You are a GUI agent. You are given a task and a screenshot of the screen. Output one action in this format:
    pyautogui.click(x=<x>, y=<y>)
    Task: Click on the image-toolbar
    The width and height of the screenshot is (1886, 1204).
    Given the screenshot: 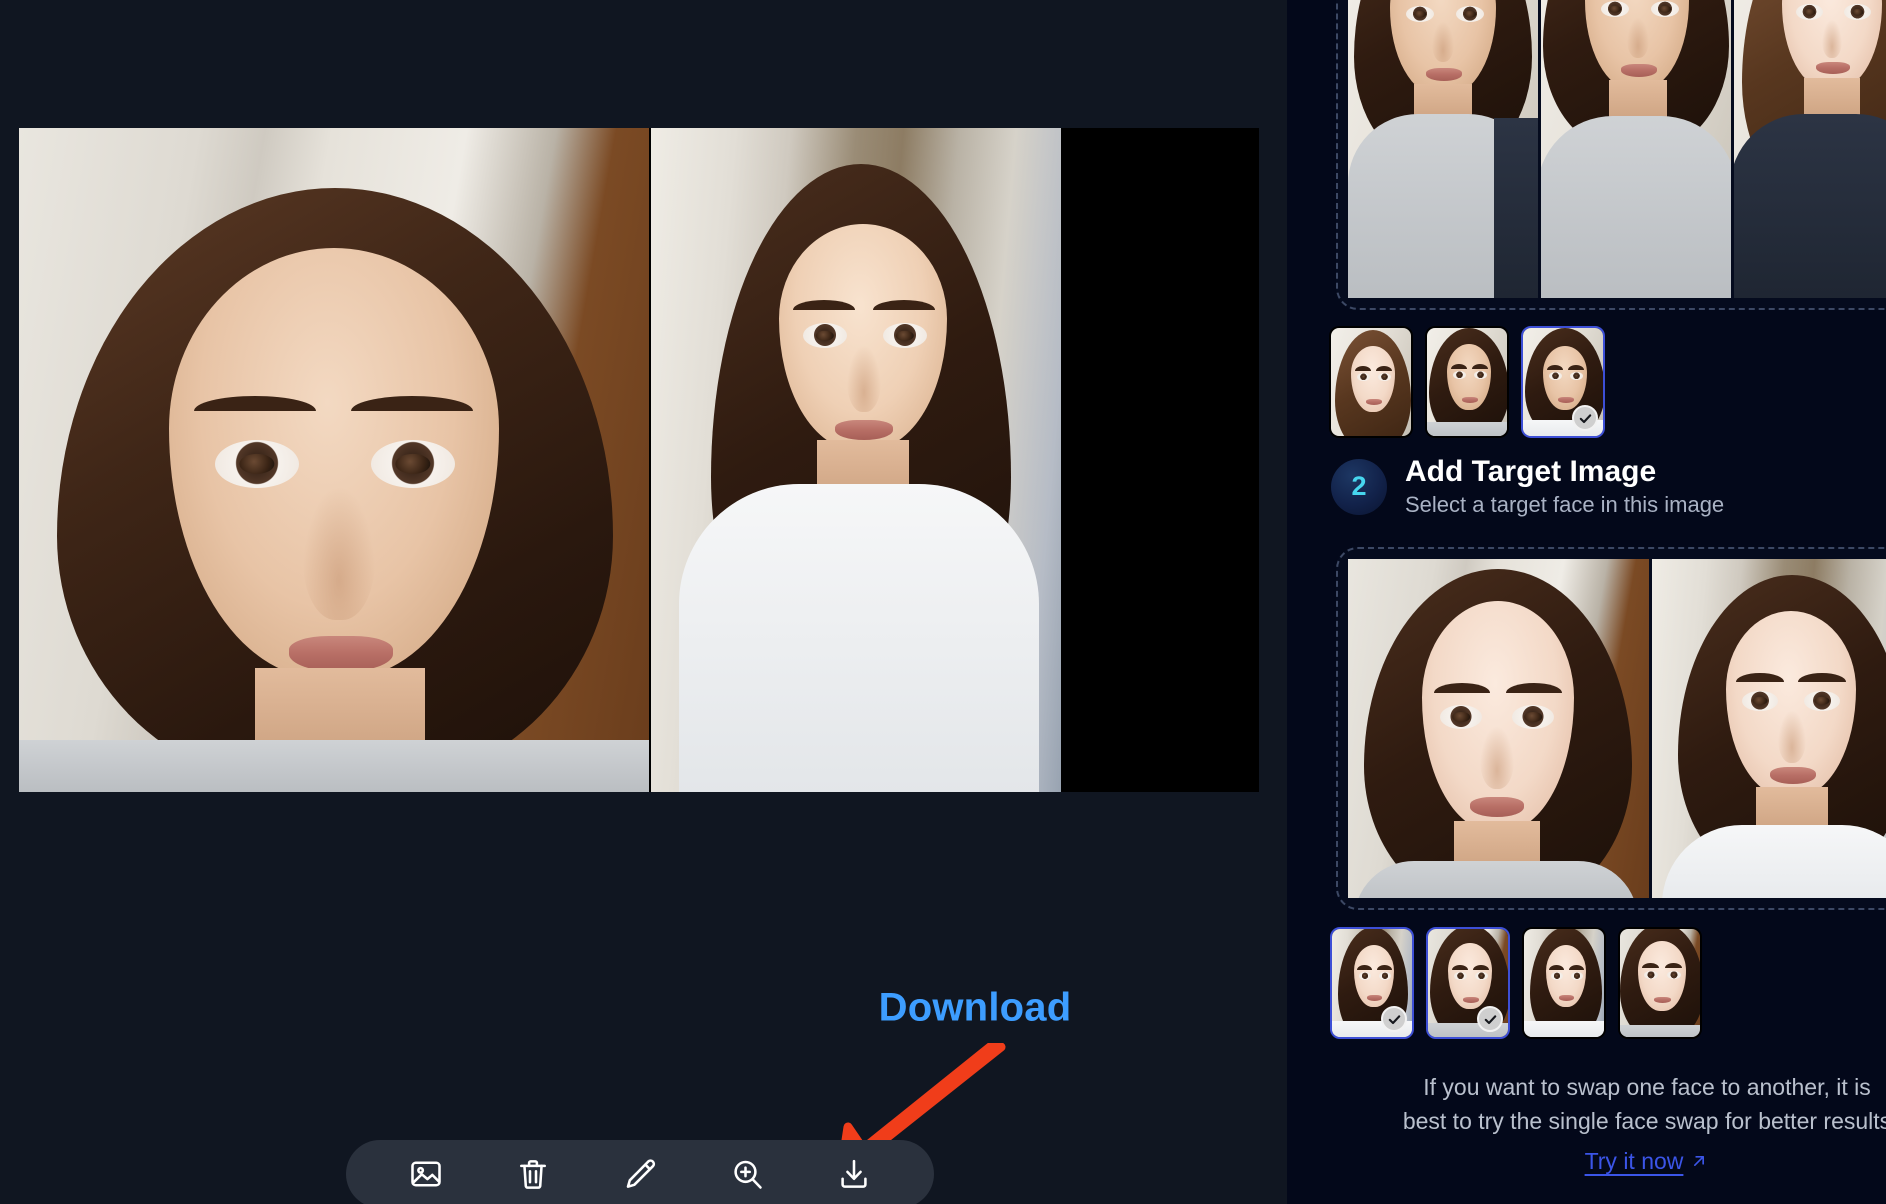 What is the action you would take?
    pyautogui.click(x=640, y=1172)
    